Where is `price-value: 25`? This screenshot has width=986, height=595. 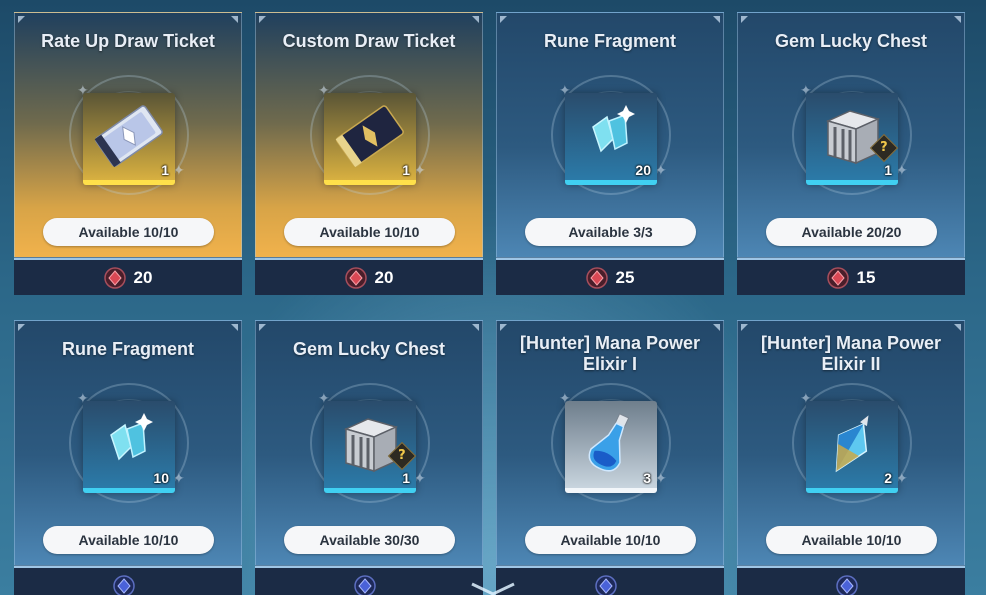 price-value: 25 is located at coordinates (625, 277).